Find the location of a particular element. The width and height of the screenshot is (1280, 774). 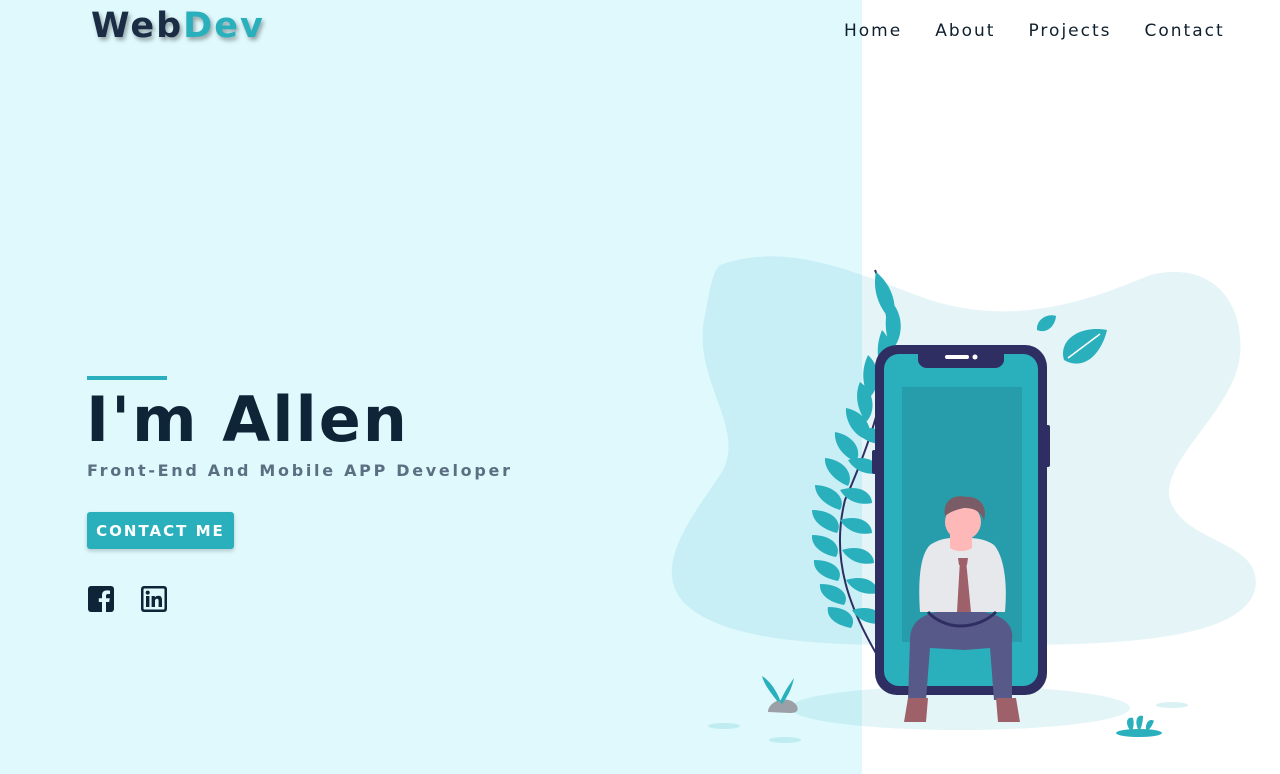

logo-part-web: Web is located at coordinates (137, 26).